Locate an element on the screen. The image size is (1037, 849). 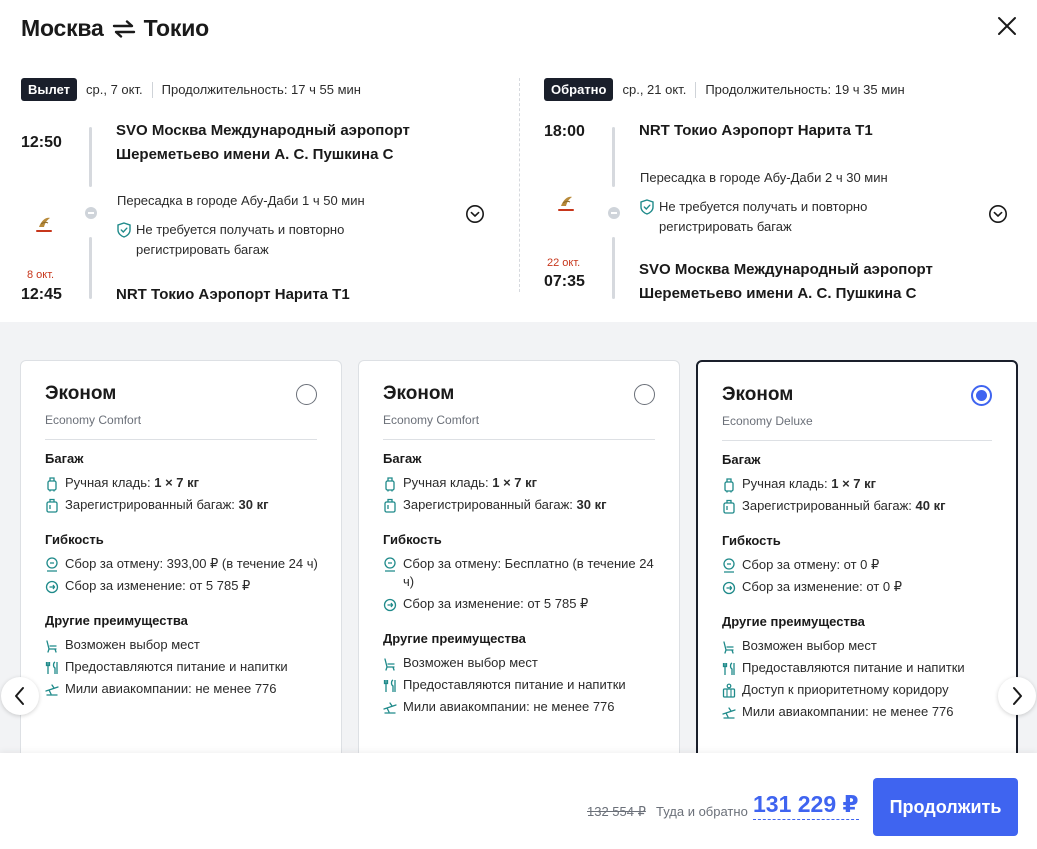
meta-separator is located at coordinates (152, 89).